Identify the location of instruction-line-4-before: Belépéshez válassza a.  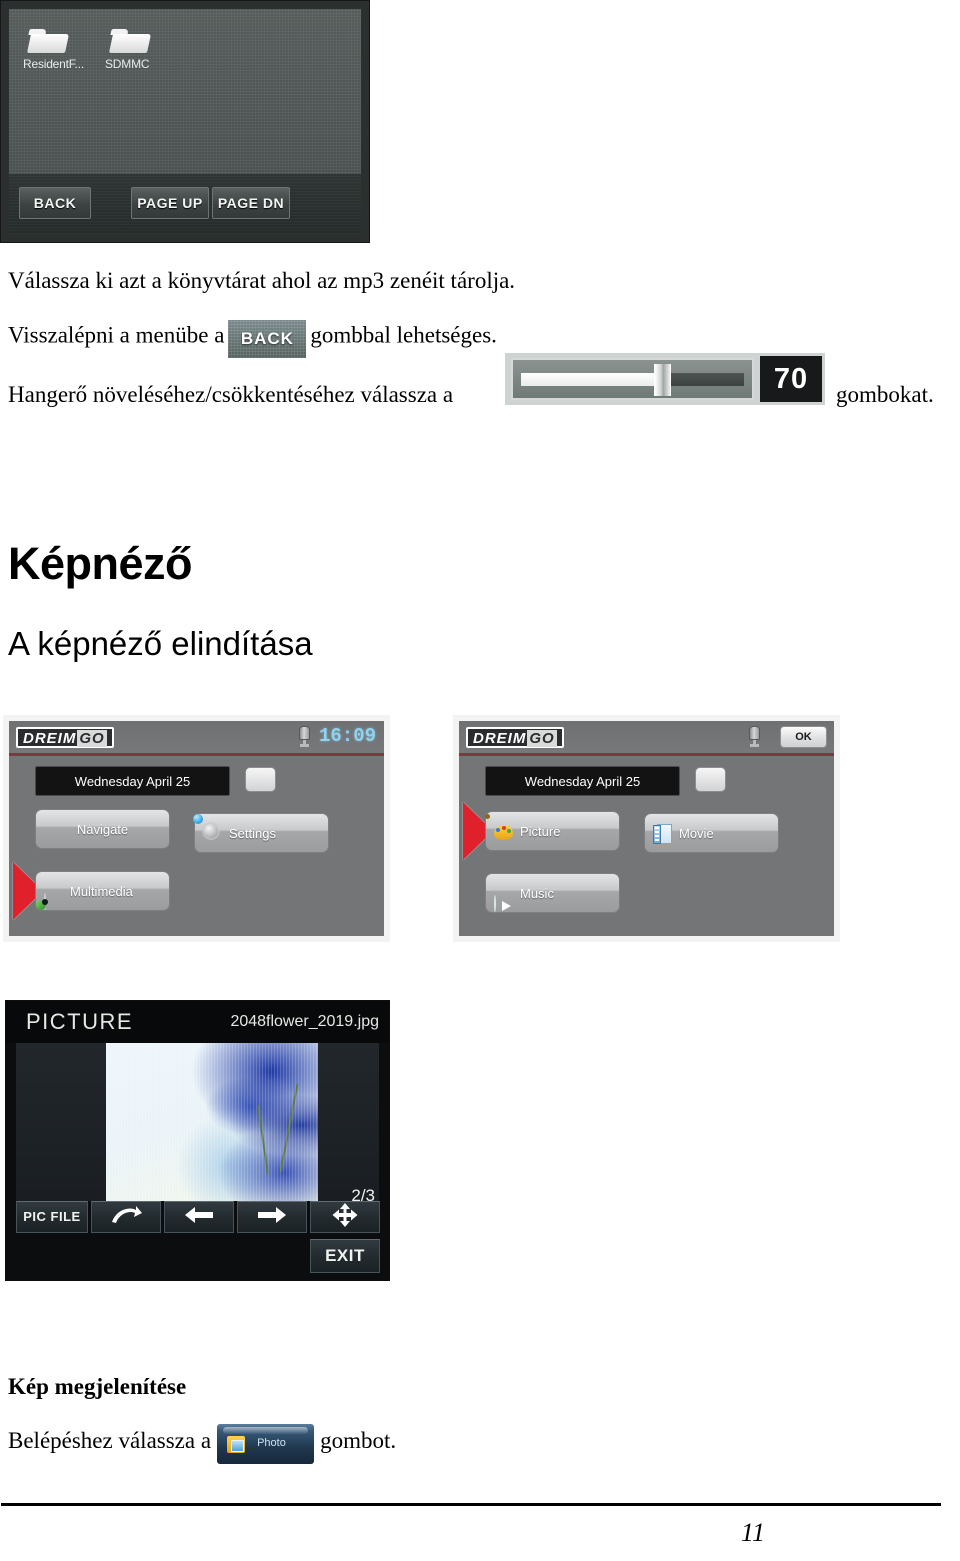
(110, 1440).